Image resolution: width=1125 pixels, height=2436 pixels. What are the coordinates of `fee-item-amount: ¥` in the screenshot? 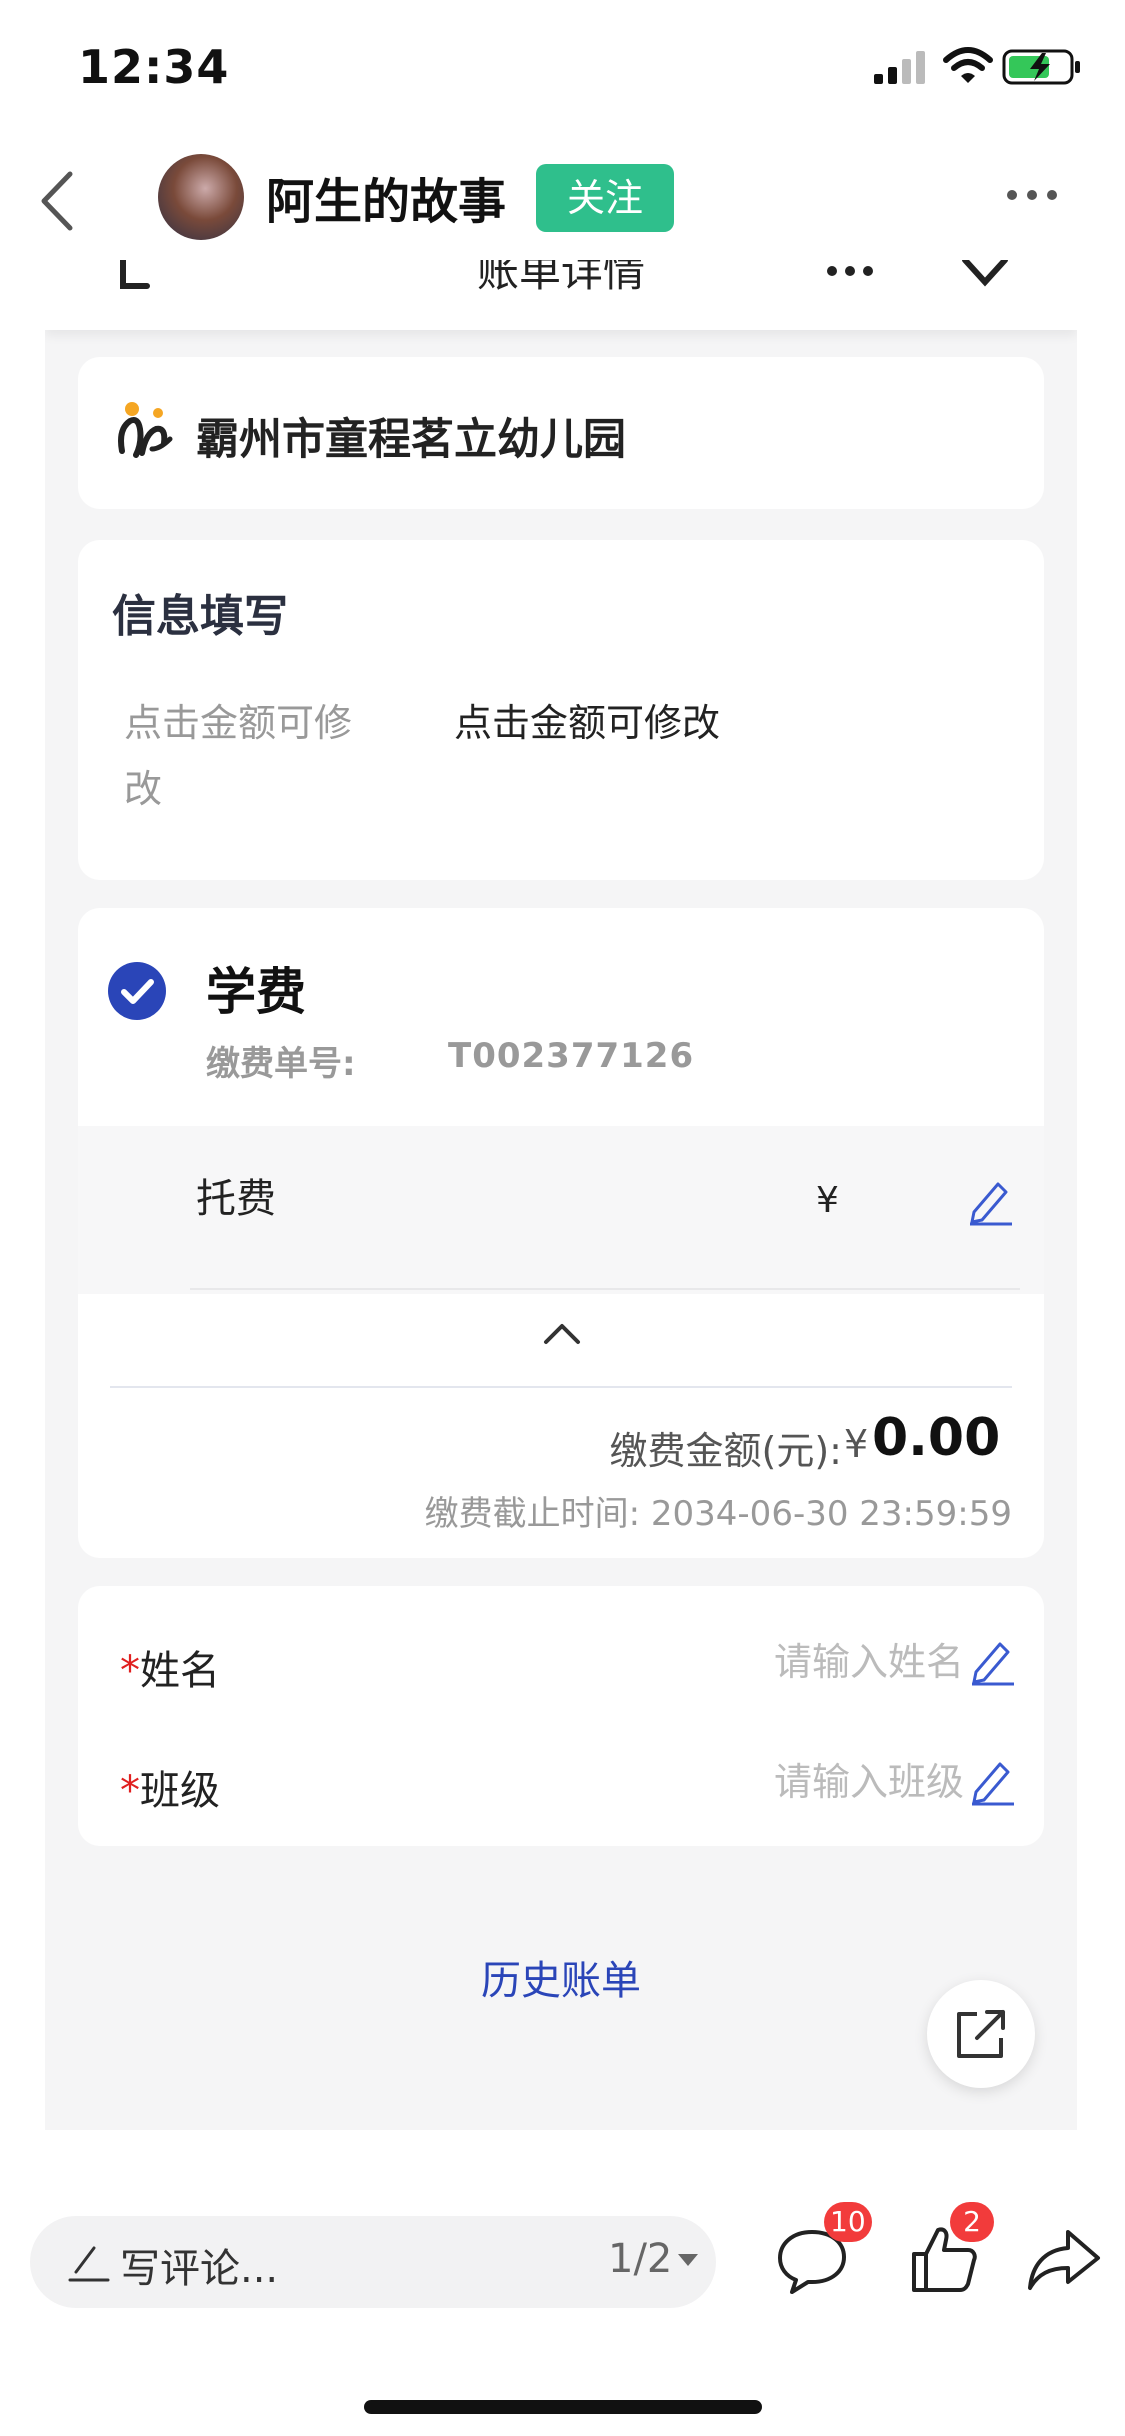 It's located at (827, 1200).